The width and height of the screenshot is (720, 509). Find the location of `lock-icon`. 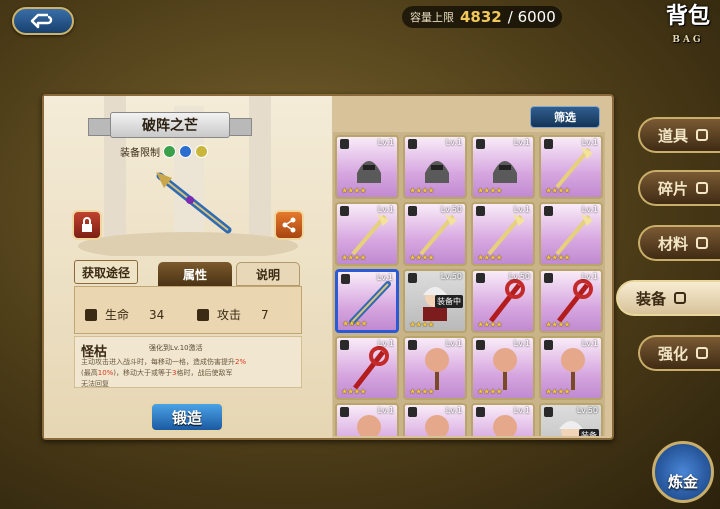

lock-icon is located at coordinates (87, 224).